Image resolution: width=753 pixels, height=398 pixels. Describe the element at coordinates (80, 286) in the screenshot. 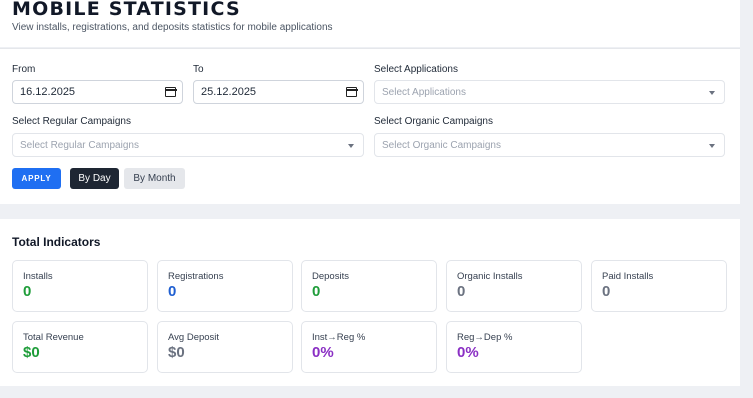

I see `indicator-card: Installs 0` at that location.